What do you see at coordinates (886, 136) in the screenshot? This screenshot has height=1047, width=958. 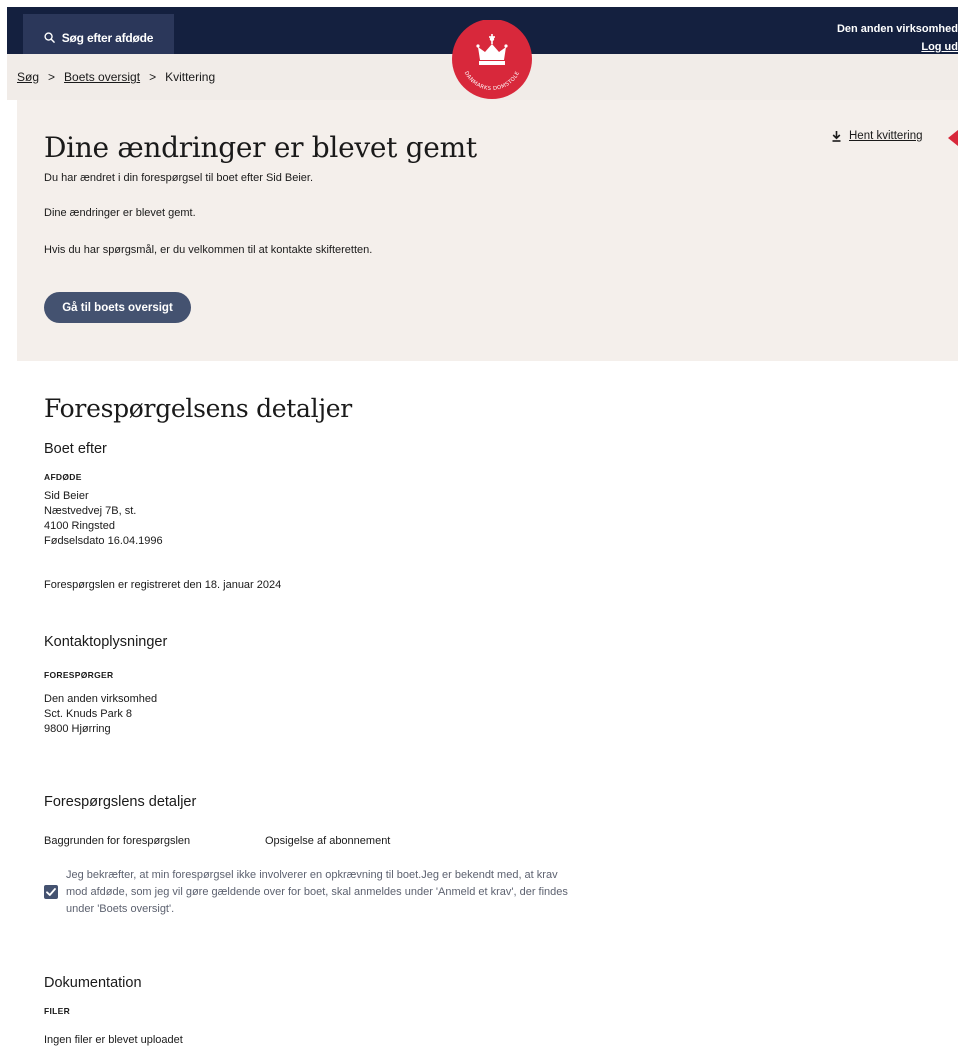 I see `download-receipt-label: Hent kvittering` at bounding box center [886, 136].